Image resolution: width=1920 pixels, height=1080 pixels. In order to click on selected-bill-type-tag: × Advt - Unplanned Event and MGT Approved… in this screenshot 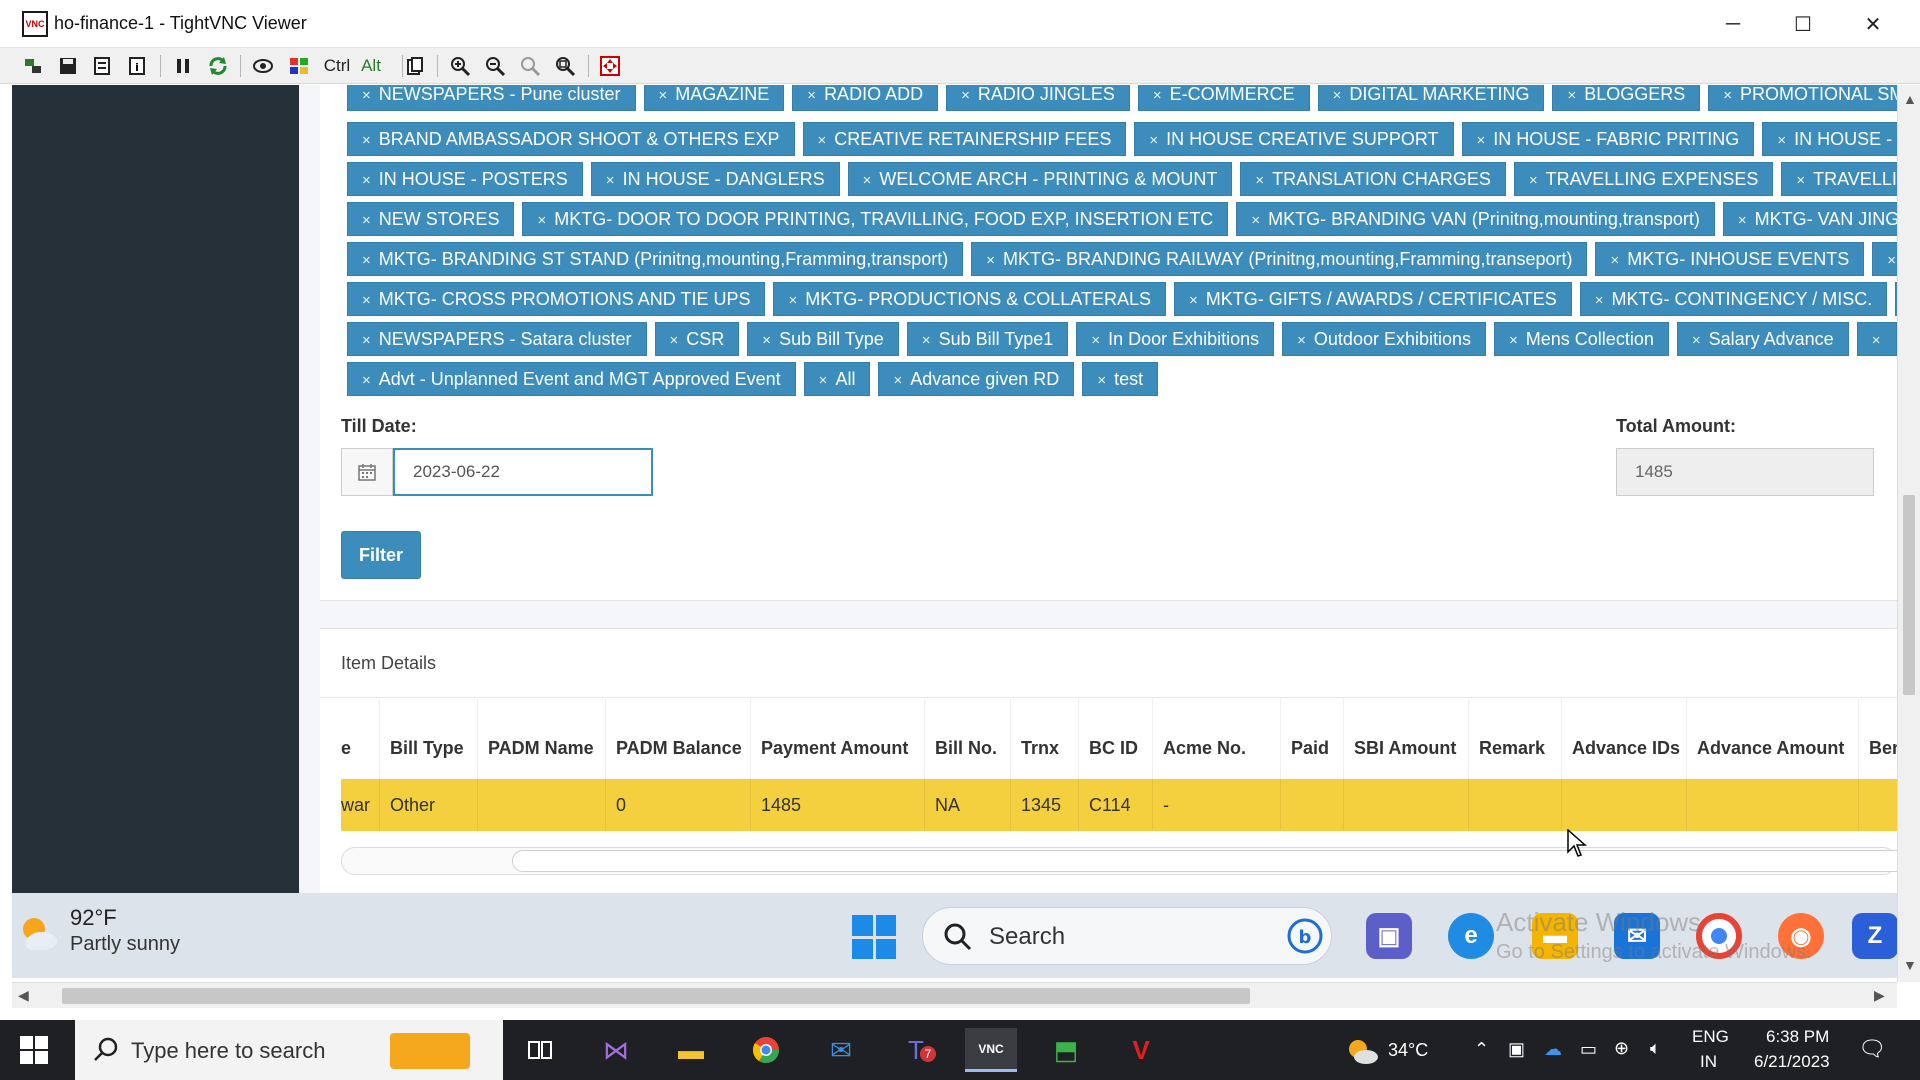, I will do `click(571, 379)`.